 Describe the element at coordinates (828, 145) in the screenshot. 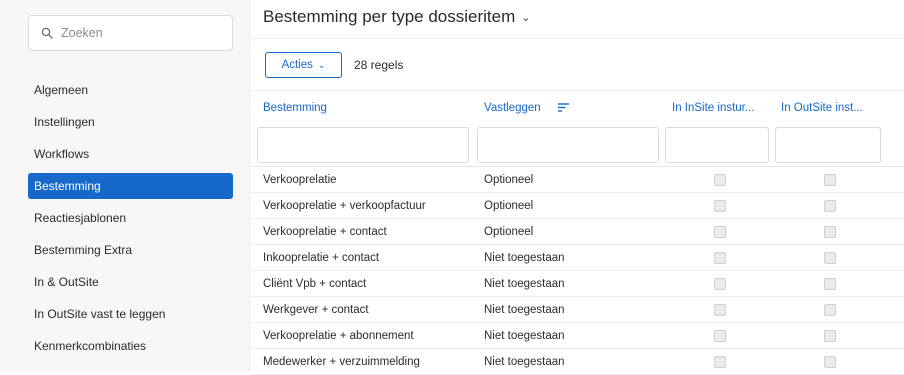

I see `filter-input-outsite` at that location.